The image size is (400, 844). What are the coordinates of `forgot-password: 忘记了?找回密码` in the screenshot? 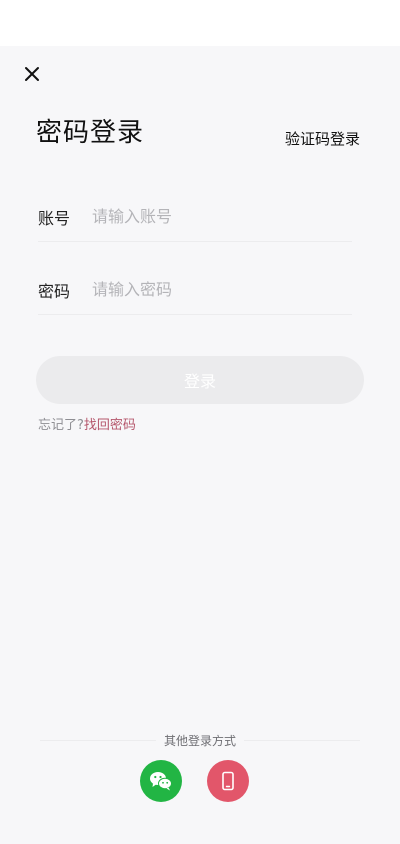 It's located at (87, 423).